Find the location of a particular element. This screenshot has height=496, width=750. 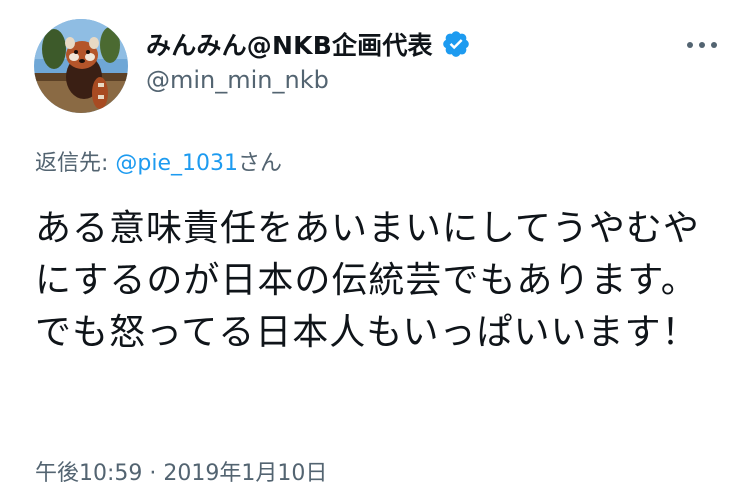

display-name-row: みんみん@NKB企画代表 is located at coordinates (308, 44).